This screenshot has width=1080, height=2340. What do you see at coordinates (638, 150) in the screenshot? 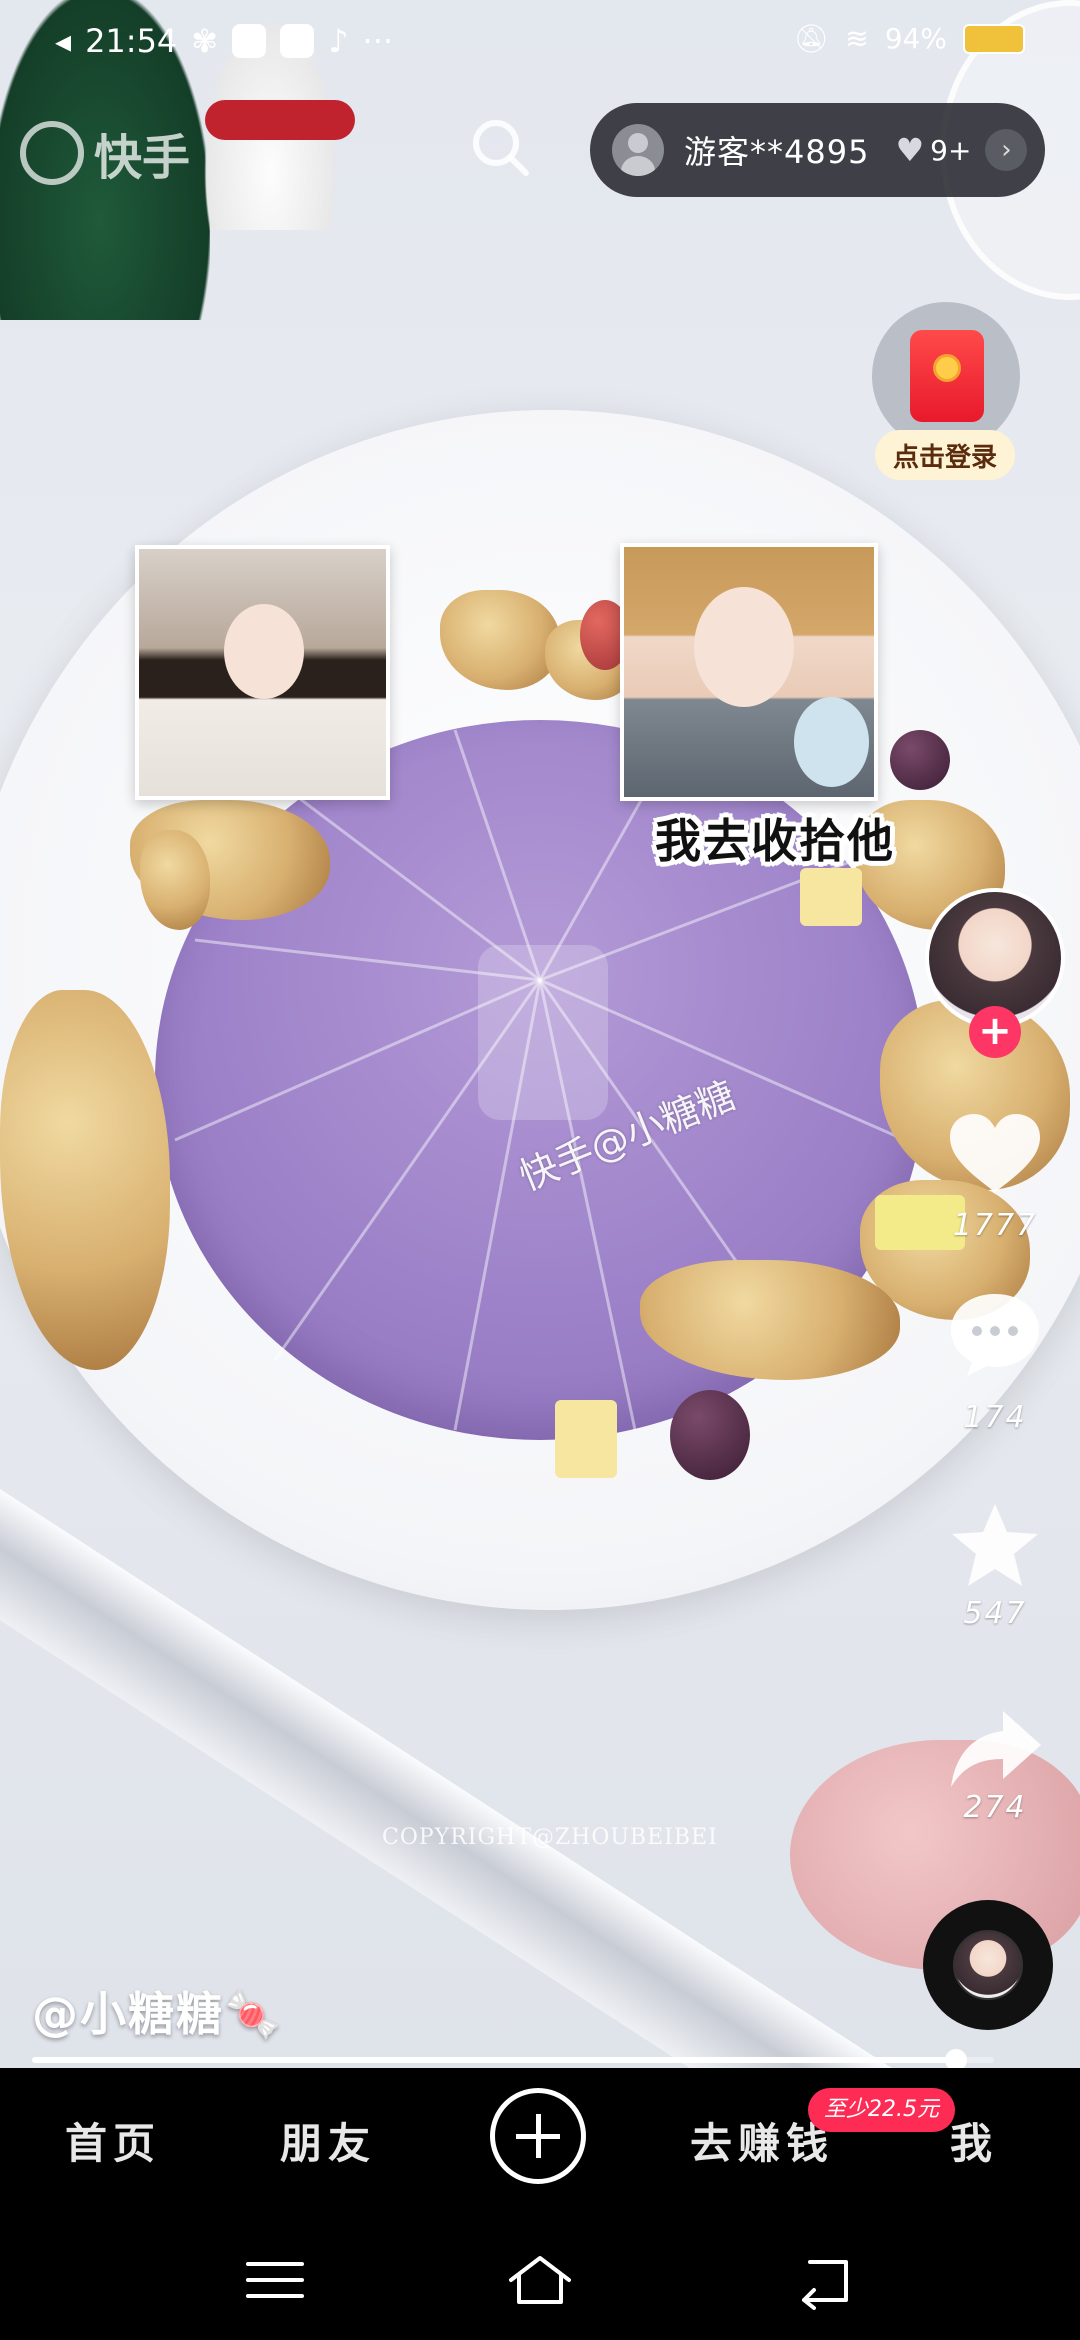
I see `guest-avatar-icon` at bounding box center [638, 150].